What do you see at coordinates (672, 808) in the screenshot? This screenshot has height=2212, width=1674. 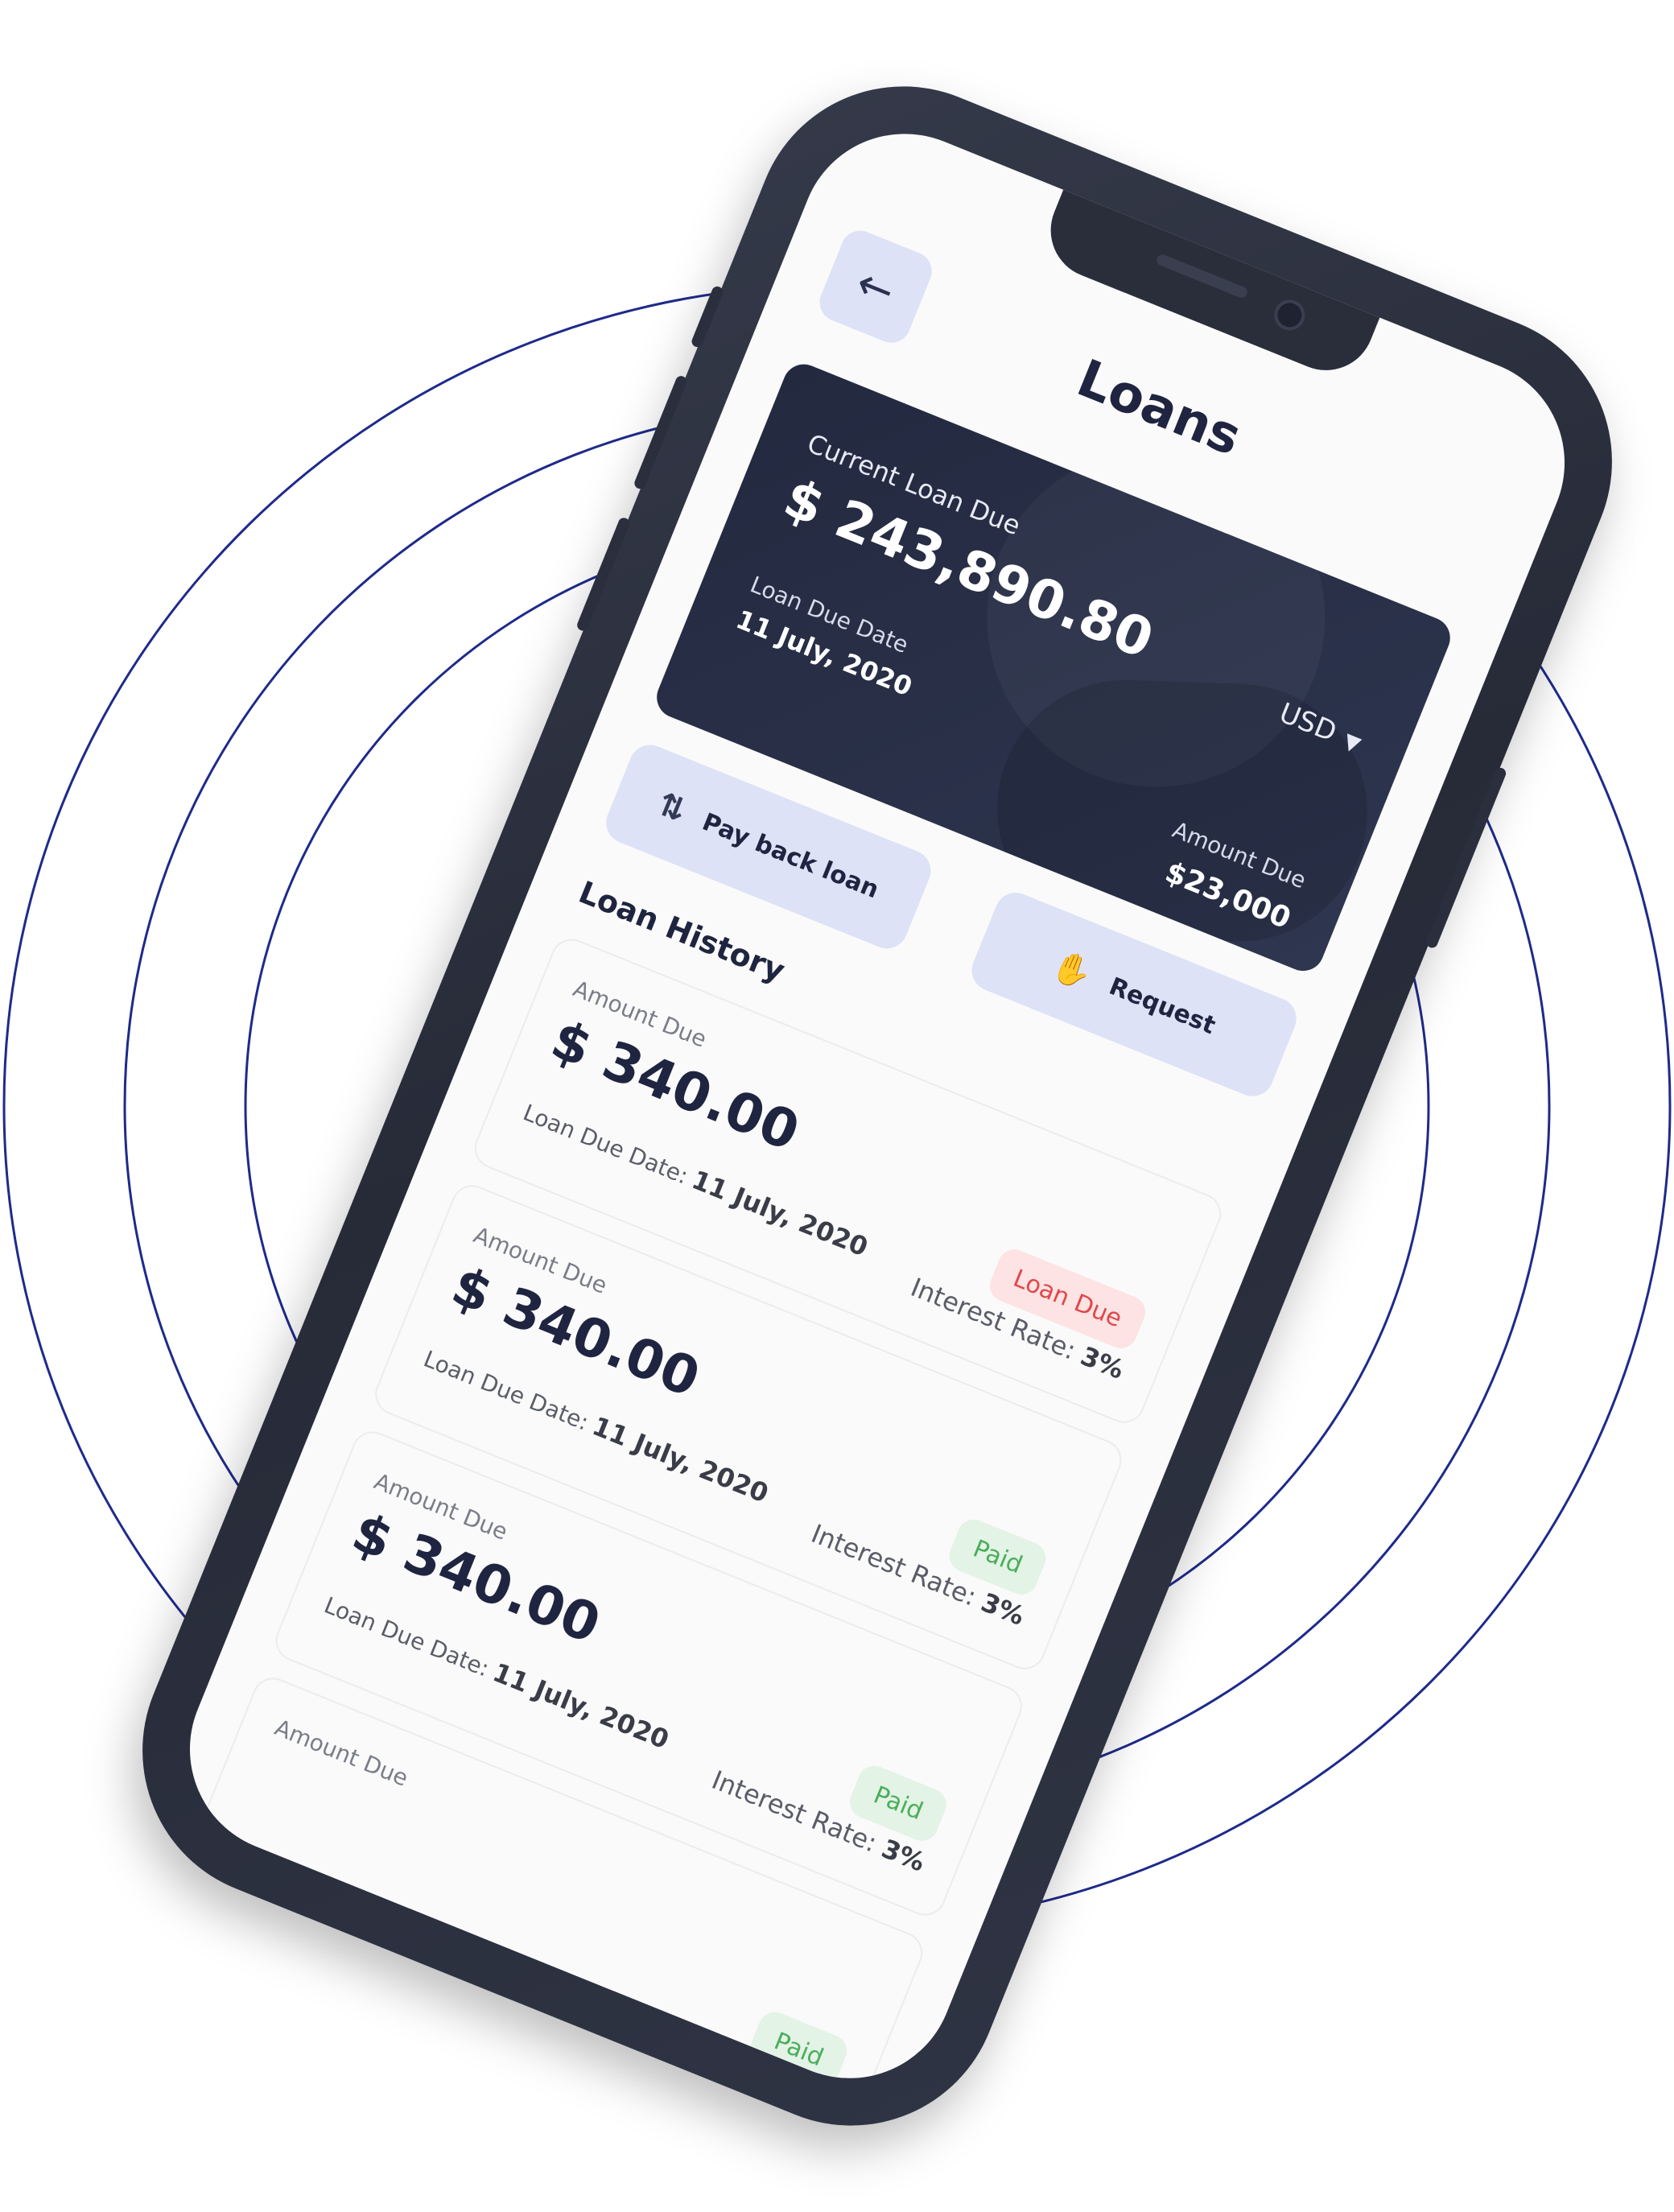 I see `repeat-icon: ⇅` at bounding box center [672, 808].